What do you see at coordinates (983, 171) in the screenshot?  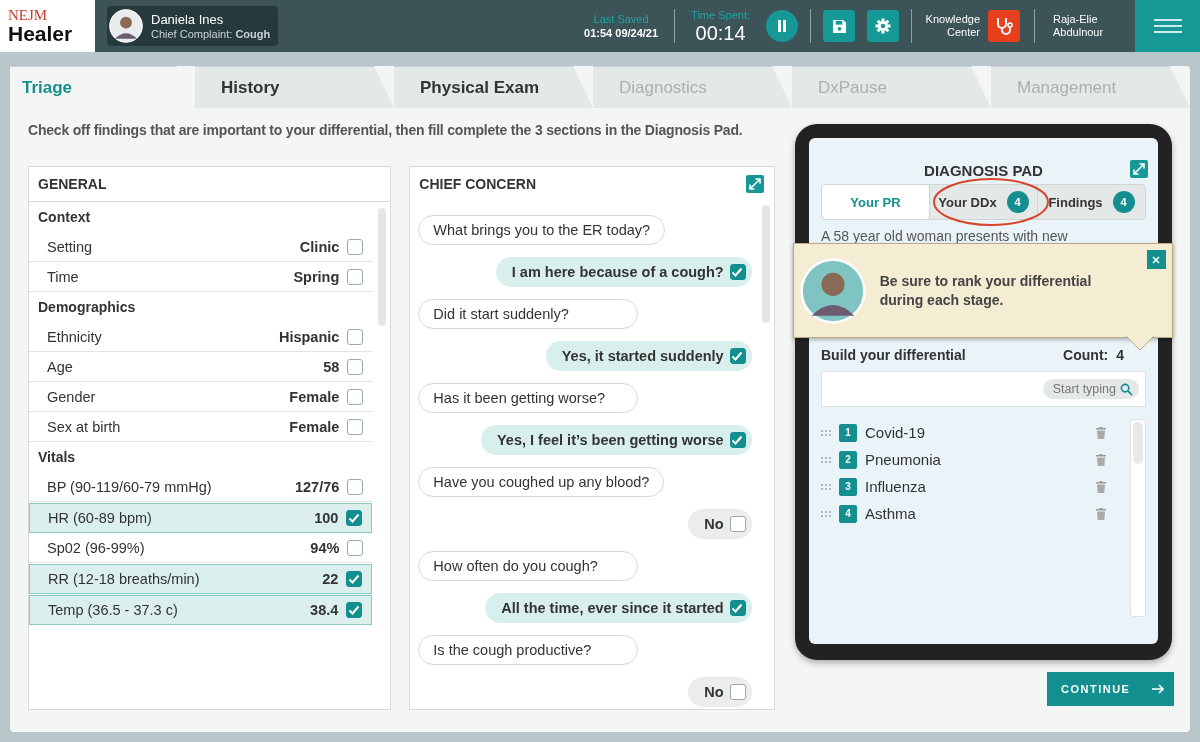 I see `pad-title: DIAGNOSIS PAD` at bounding box center [983, 171].